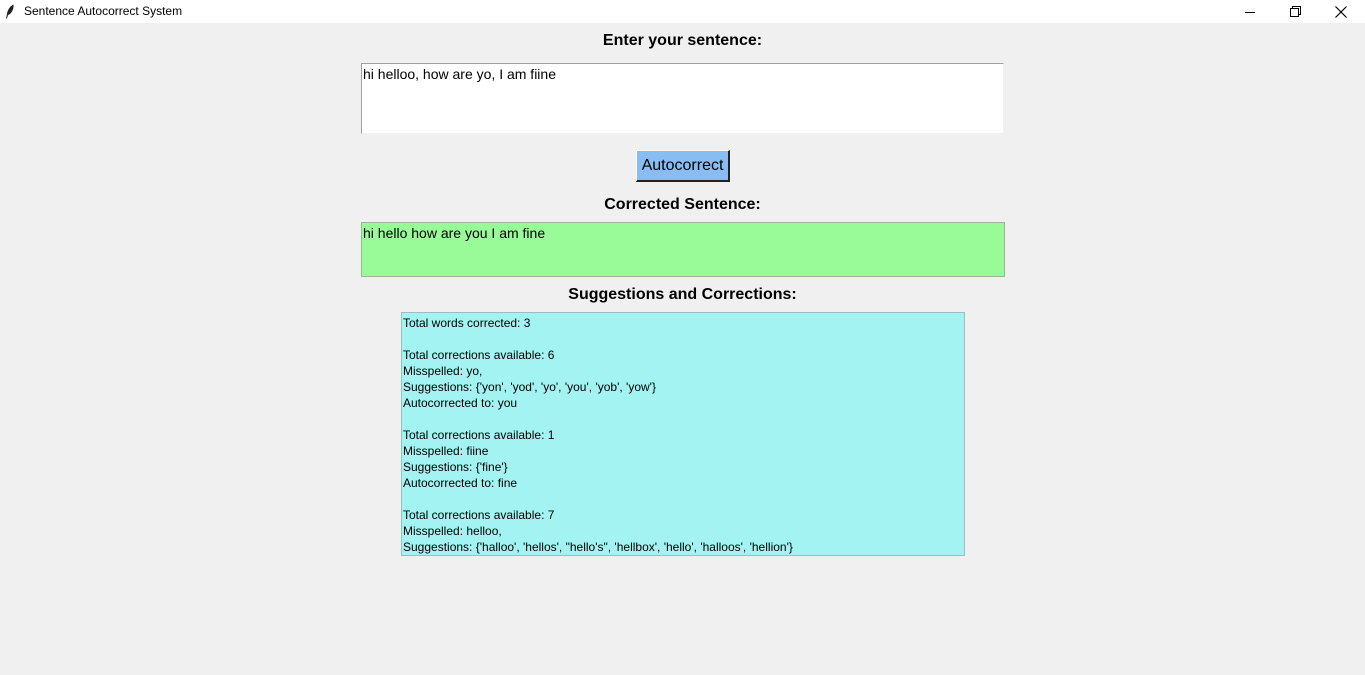 The image size is (1365, 675). I want to click on autocorrect-button: Autocorrect, so click(683, 166).